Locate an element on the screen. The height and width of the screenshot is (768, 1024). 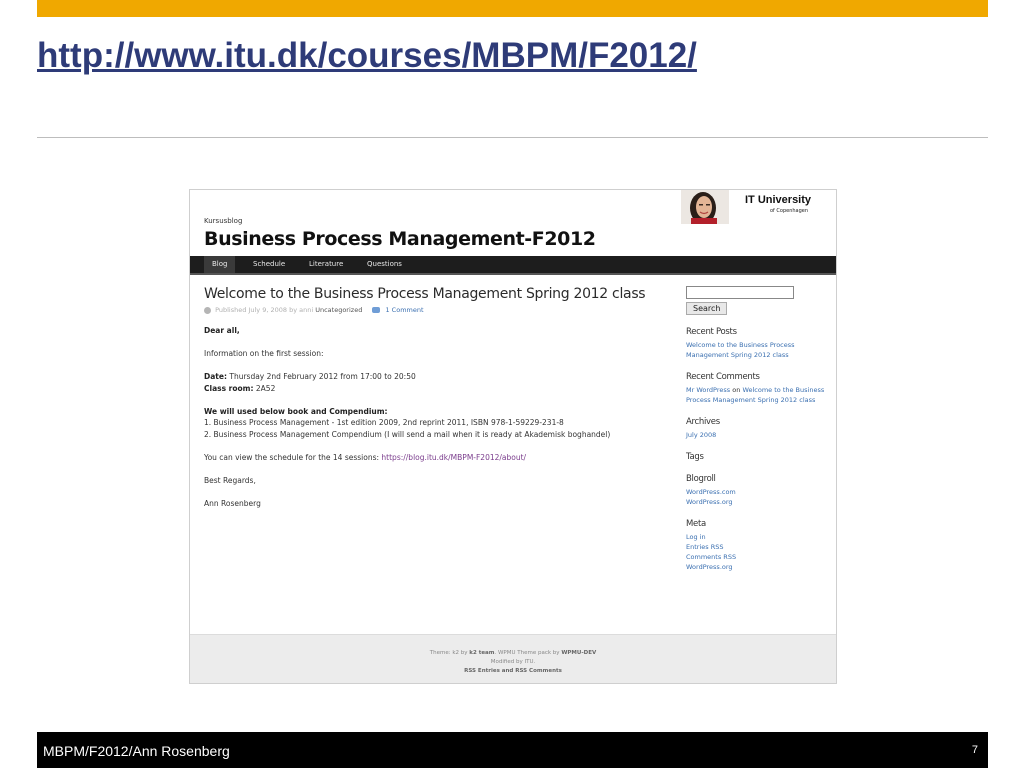
meta-link-entries-rss: Entries RSS is located at coordinates (756, 547).